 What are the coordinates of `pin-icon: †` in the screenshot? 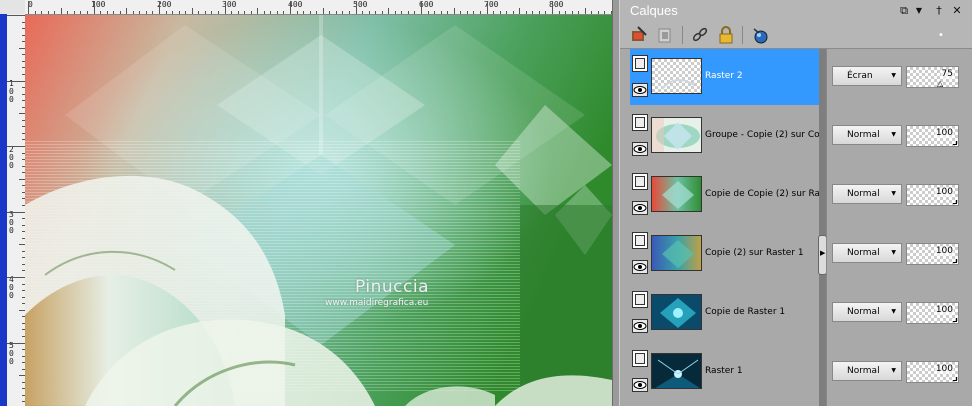 It's located at (939, 11).